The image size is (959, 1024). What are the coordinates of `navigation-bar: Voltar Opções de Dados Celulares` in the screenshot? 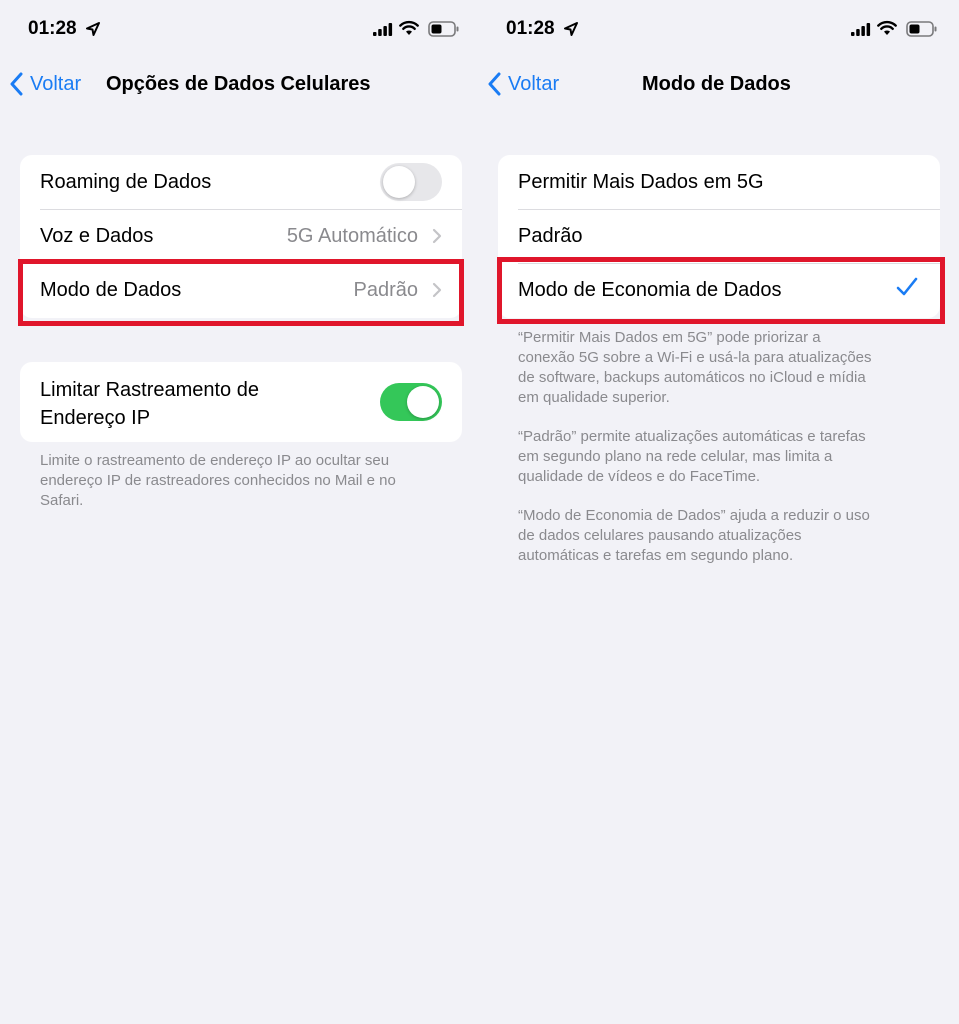 It's located at (239, 85).